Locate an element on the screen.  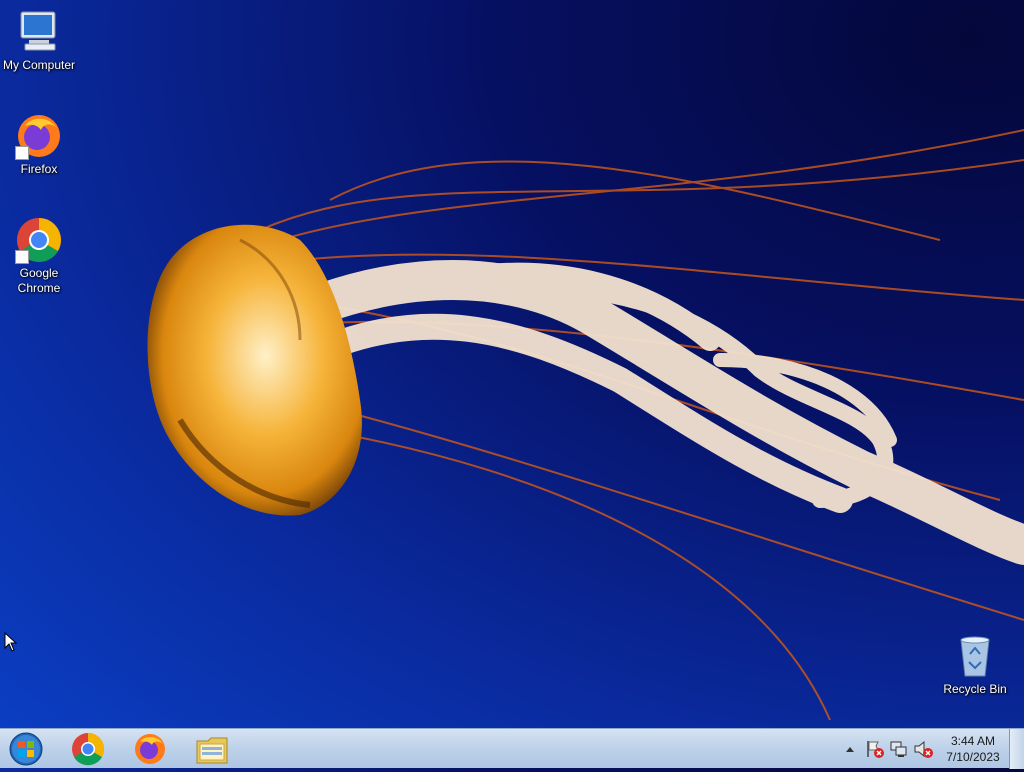
action-center-flag-icon is located at coordinates (875, 749).